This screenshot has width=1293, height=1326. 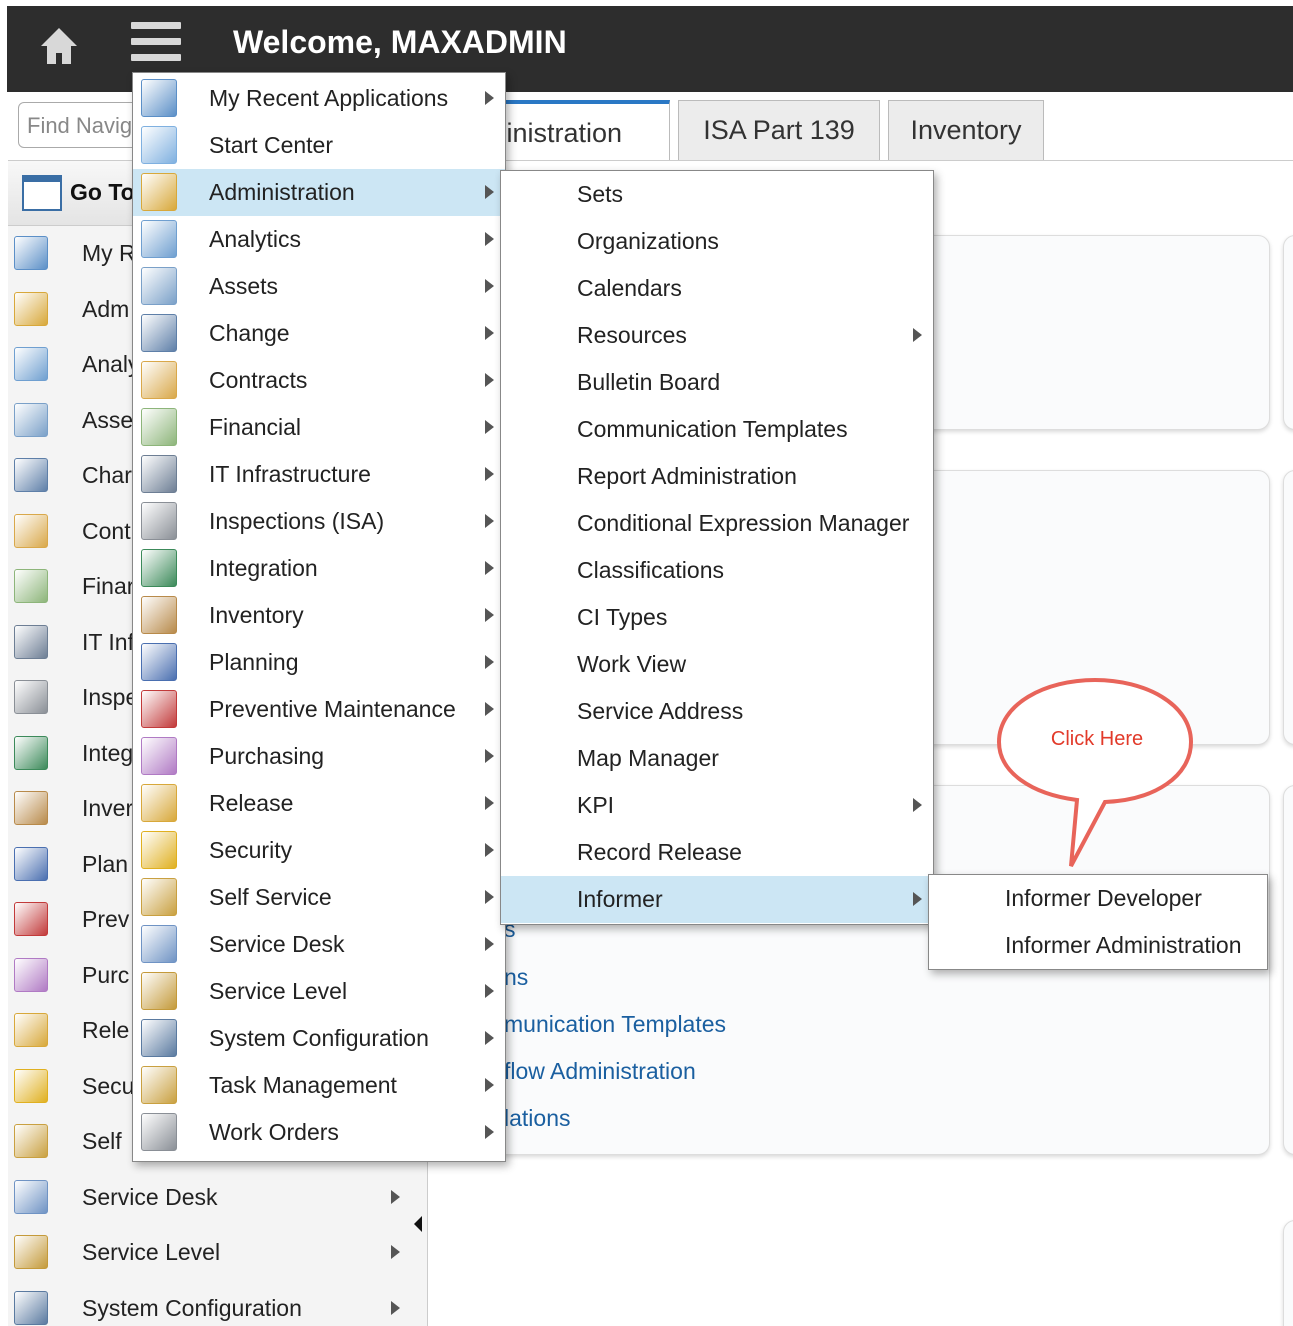 What do you see at coordinates (319, 380) in the screenshot?
I see `main-menu-item: Contracts` at bounding box center [319, 380].